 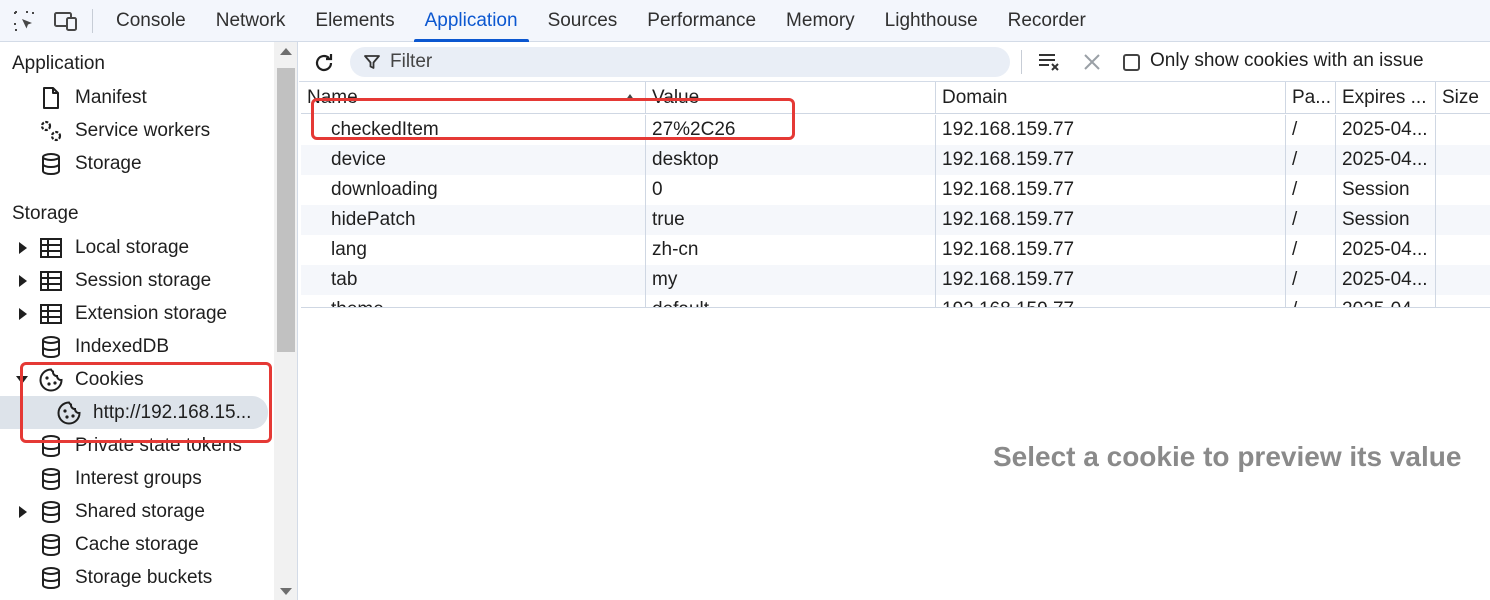 I want to click on refresh-button, so click(x=324, y=63).